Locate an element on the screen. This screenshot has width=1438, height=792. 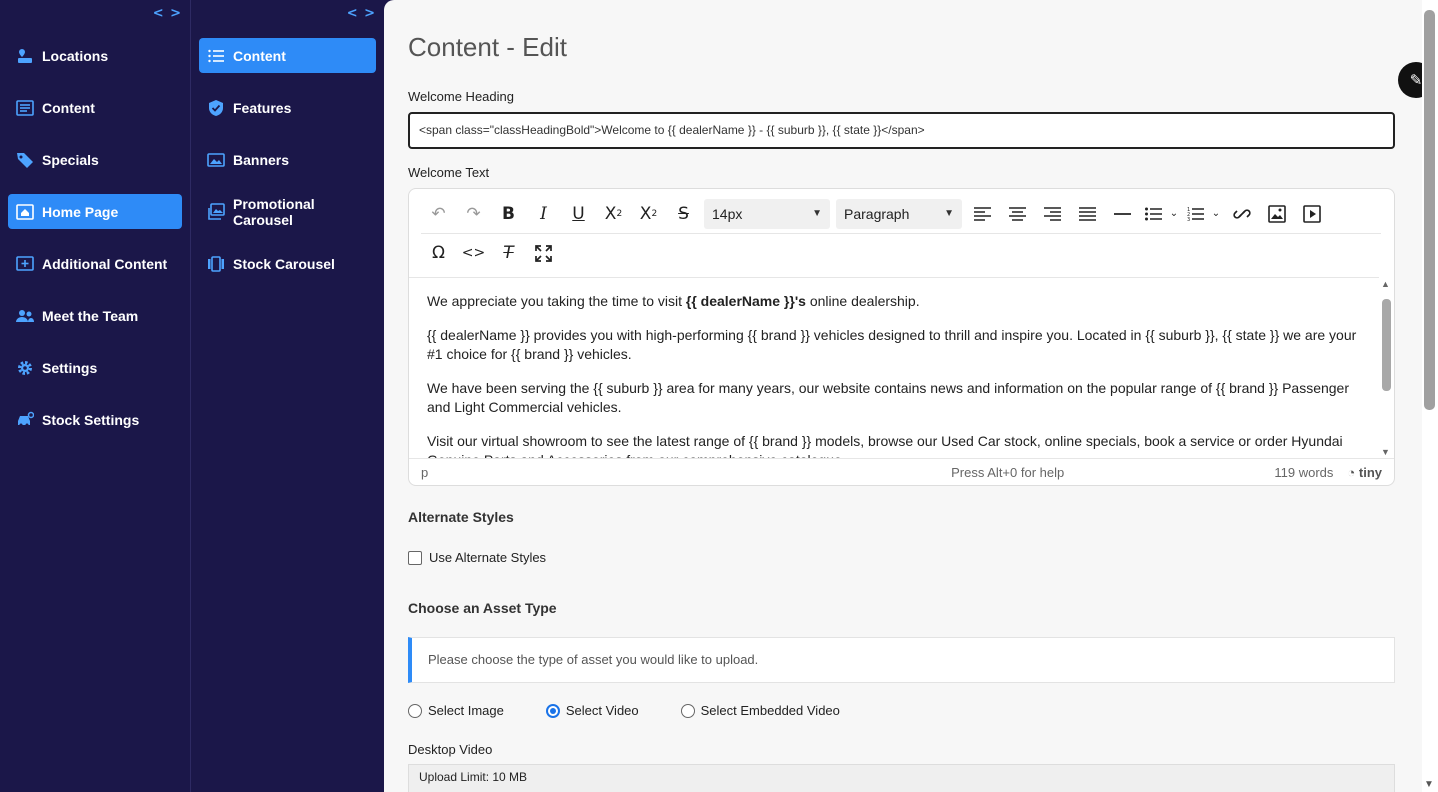
undo-icon: ↶ is located at coordinates (438, 214).